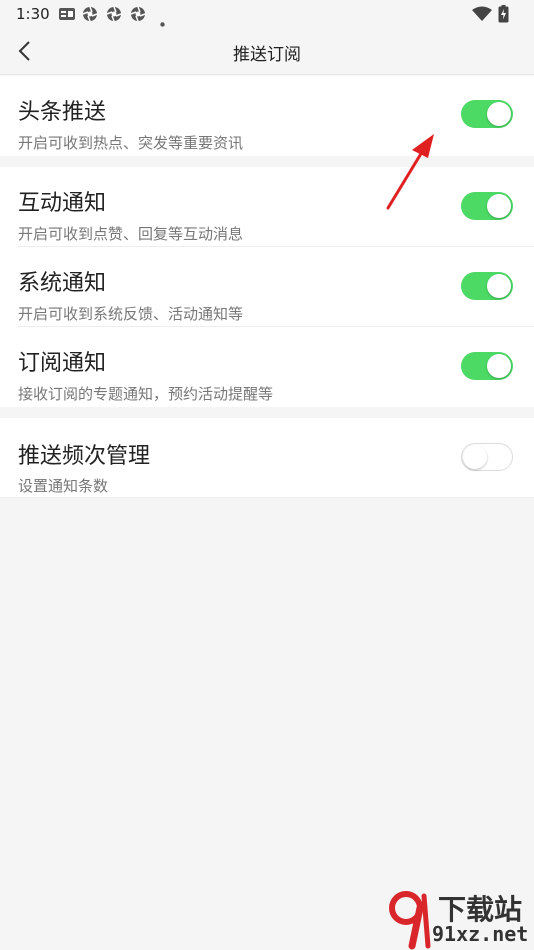 The height and width of the screenshot is (950, 534). I want to click on system-toggle, so click(487, 286).